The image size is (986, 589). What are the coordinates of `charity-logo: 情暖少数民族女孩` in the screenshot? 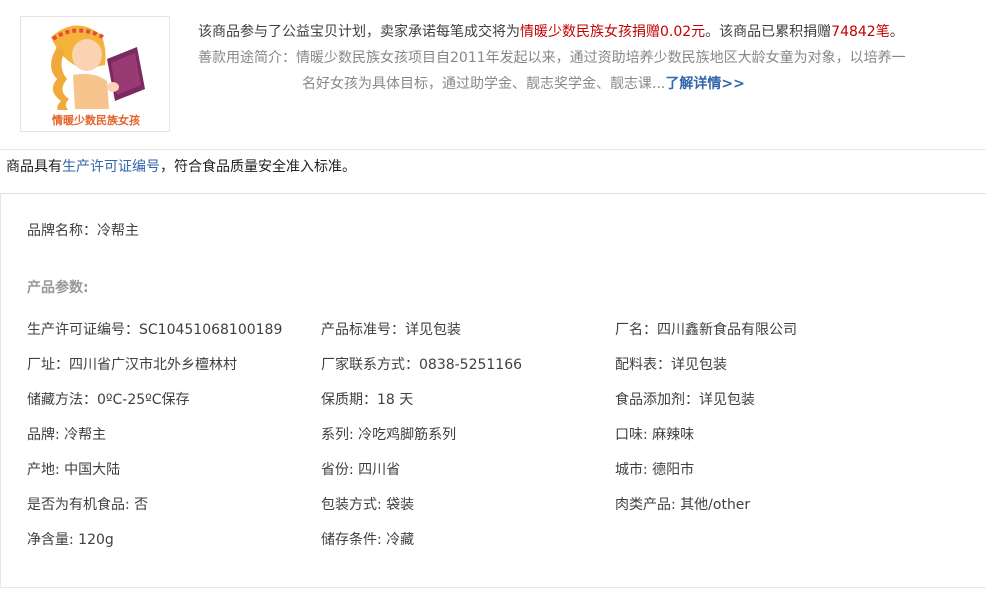 It's located at (95, 74).